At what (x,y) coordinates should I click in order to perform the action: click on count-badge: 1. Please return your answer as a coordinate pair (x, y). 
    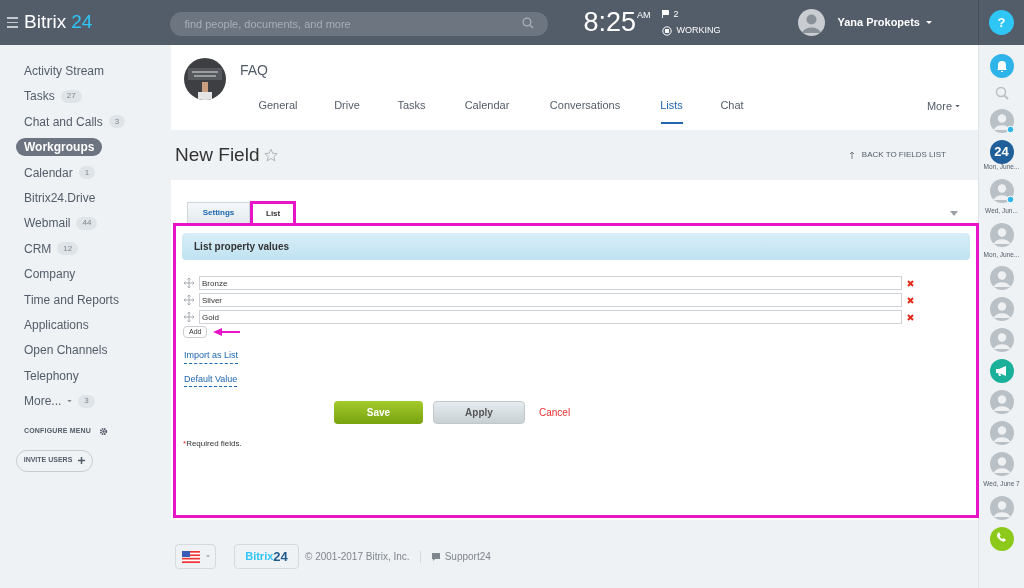
    Looking at the image, I should click on (87, 173).